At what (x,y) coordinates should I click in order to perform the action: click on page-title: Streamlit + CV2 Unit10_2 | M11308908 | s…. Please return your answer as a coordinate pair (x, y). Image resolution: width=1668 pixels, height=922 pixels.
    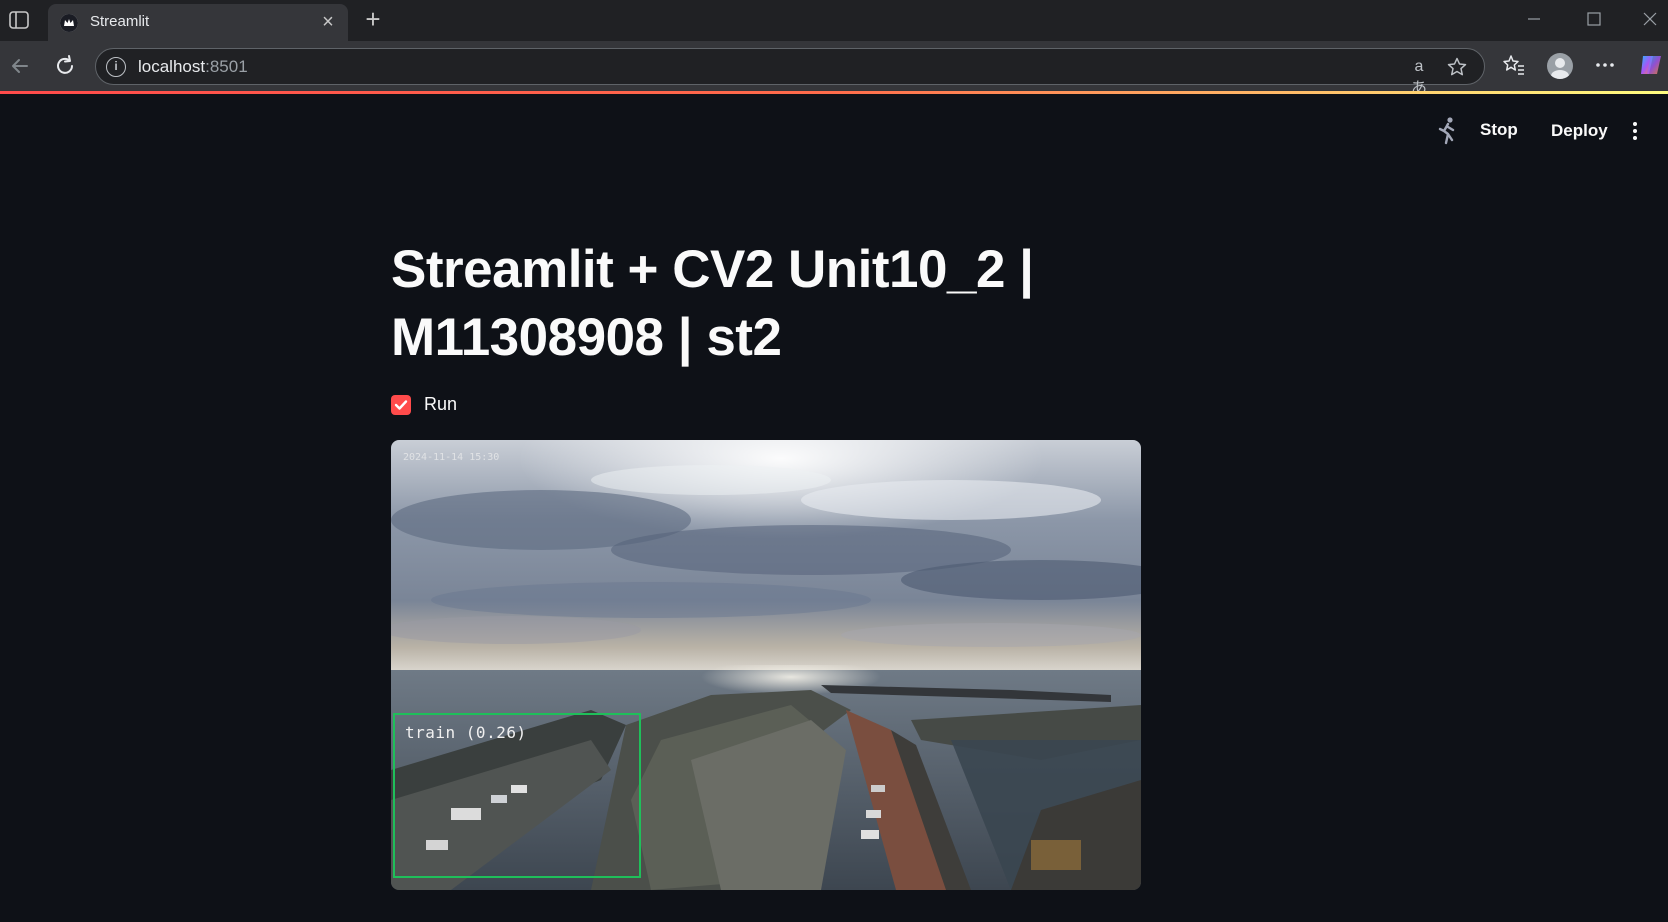
    Looking at the image, I should click on (771, 304).